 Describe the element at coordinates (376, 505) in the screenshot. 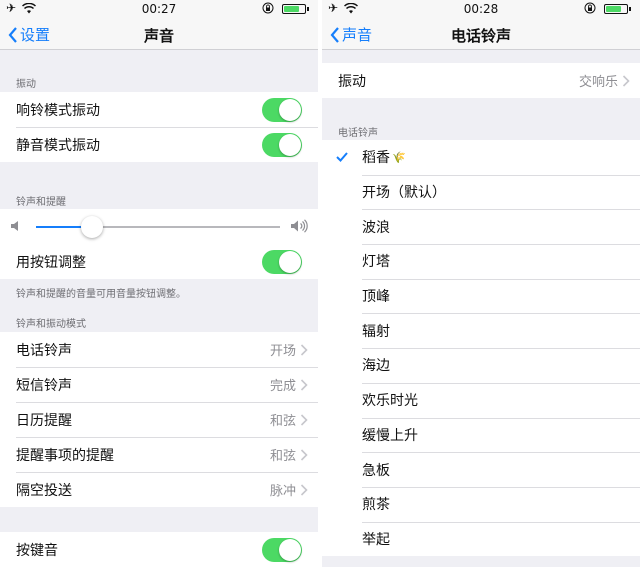

I see `ringtone-label: 煎茶` at that location.